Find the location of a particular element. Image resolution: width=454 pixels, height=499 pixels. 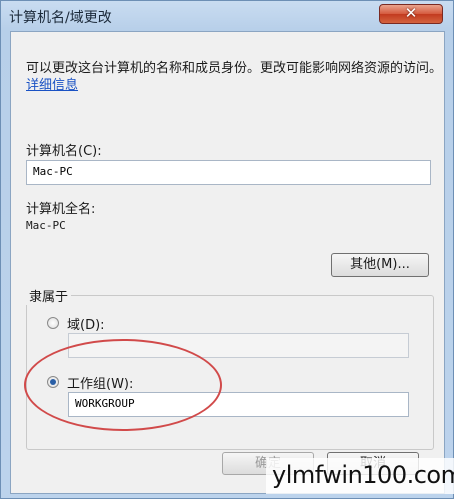

domain-radio is located at coordinates (53, 323).